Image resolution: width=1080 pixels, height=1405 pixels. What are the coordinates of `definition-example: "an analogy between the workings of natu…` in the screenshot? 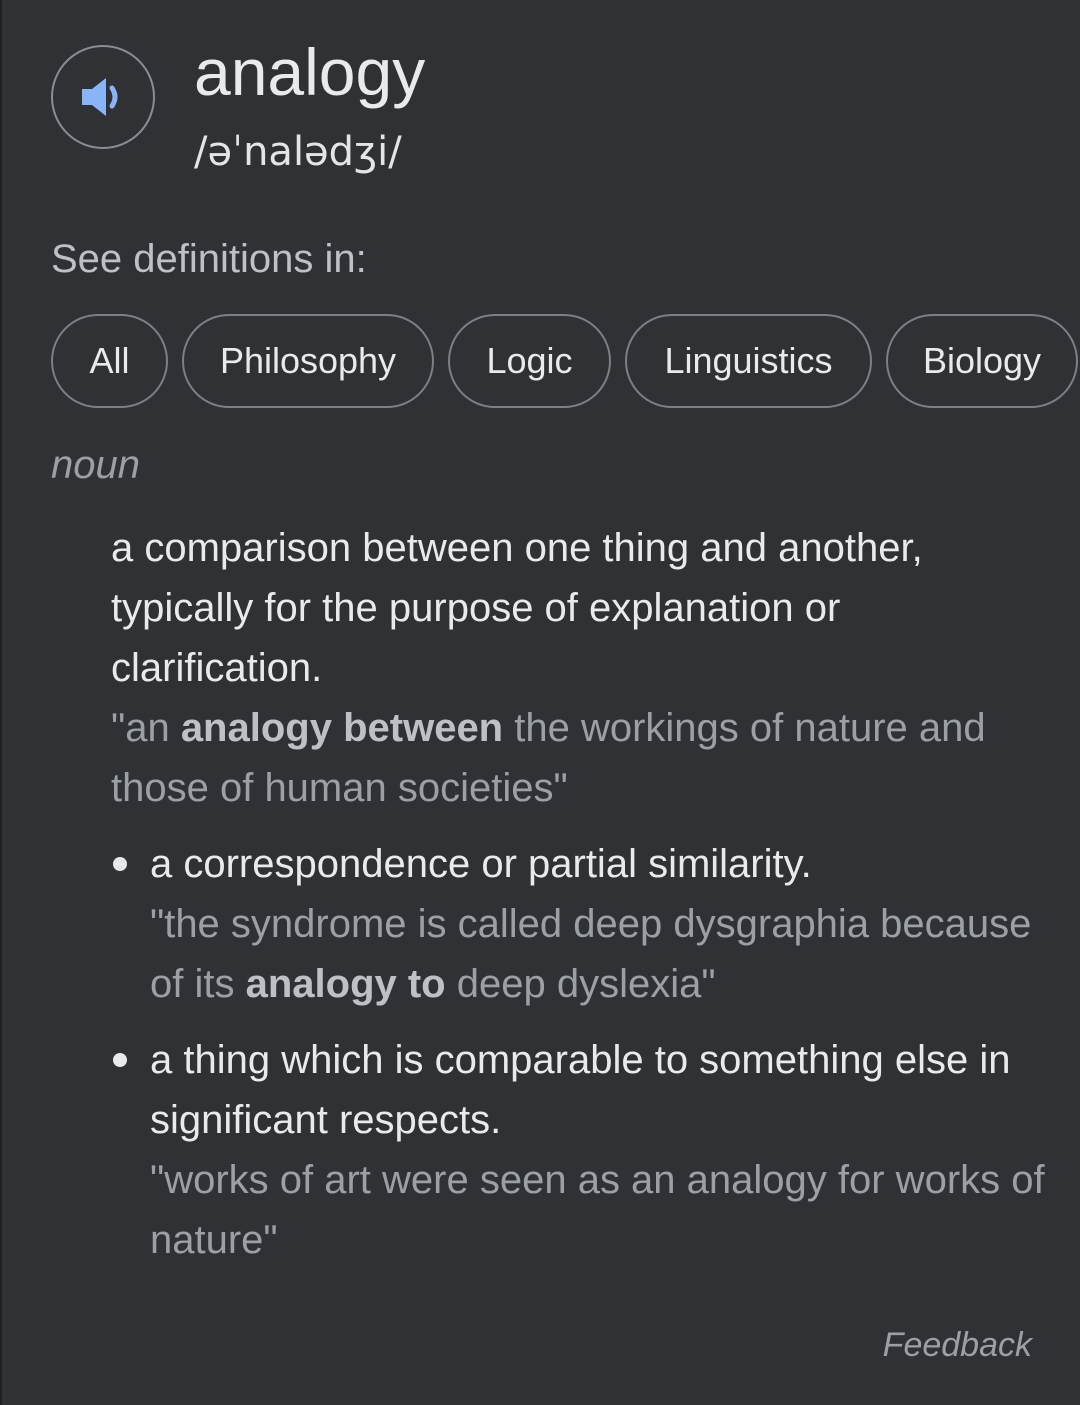 It's located at (581, 758).